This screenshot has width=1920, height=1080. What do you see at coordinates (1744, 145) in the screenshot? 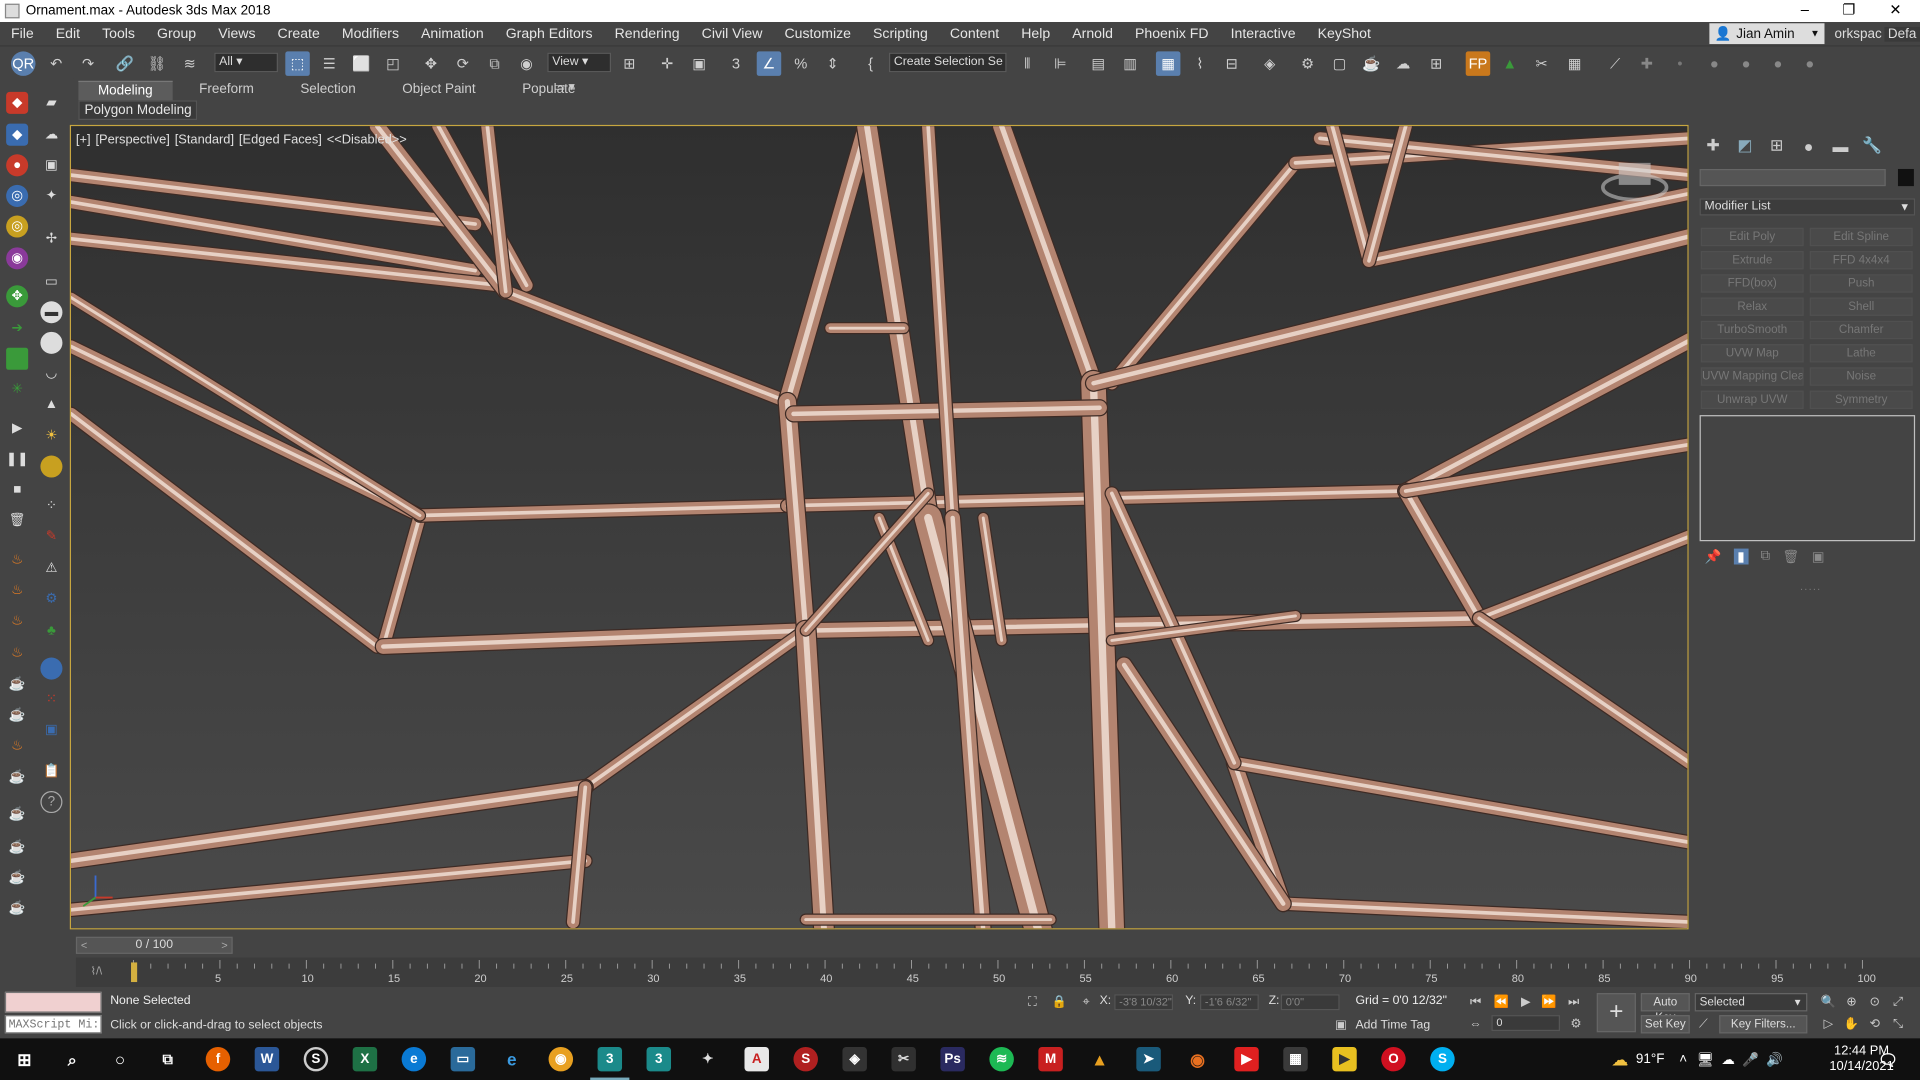
I see `modify-tab-icon: ◩` at bounding box center [1744, 145].